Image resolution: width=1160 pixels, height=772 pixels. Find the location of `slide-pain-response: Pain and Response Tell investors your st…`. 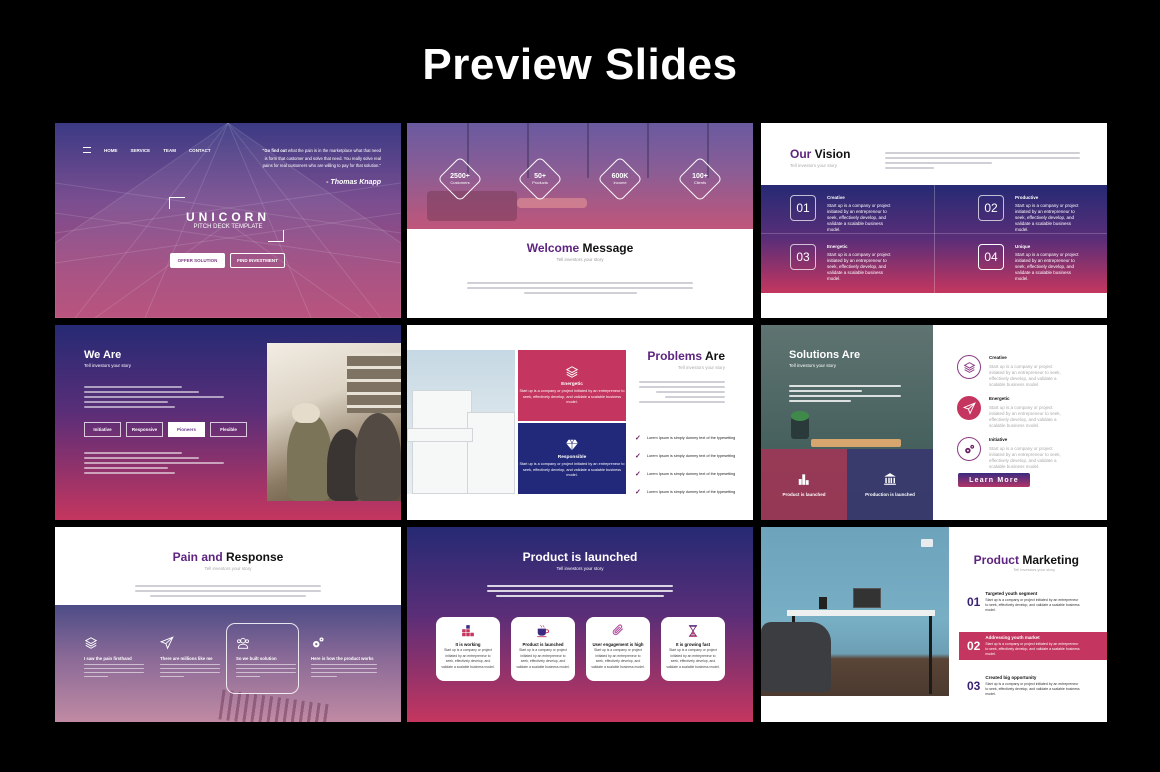

slide-pain-response: Pain and Response Tell investors your st… is located at coordinates (228, 624).